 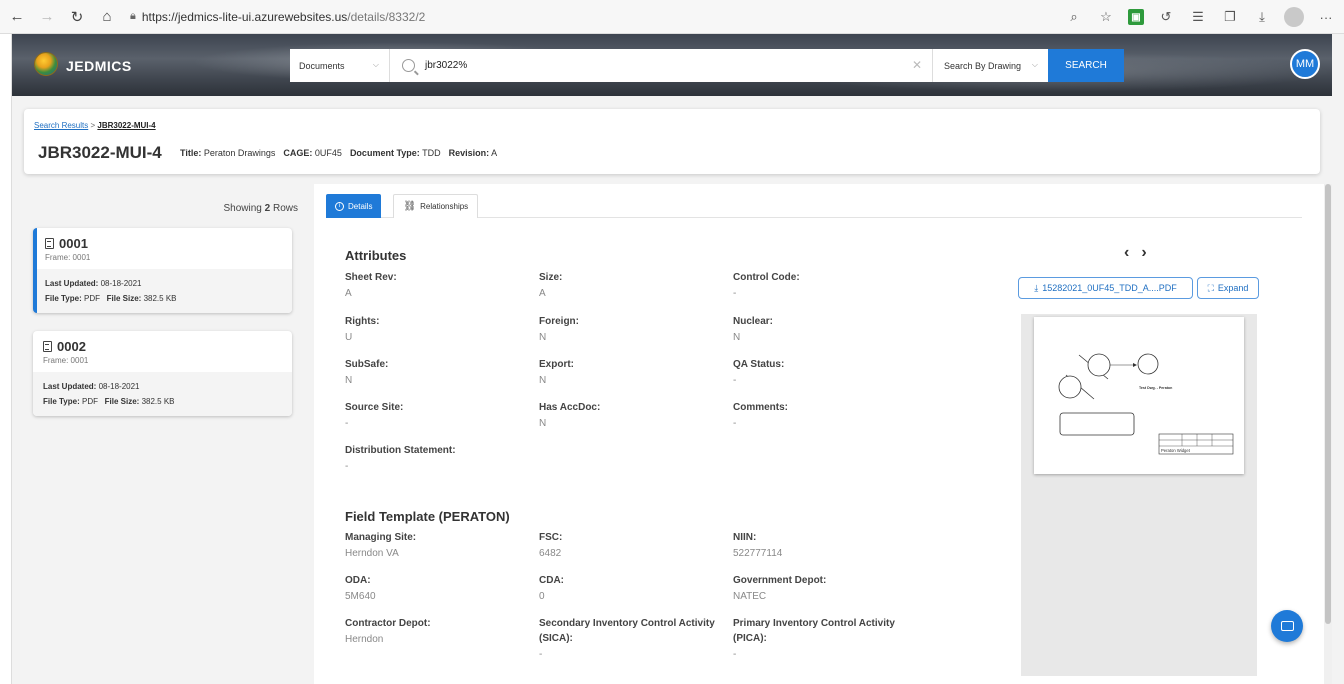 I want to click on filesize-label: File Size:, so click(x=122, y=401).